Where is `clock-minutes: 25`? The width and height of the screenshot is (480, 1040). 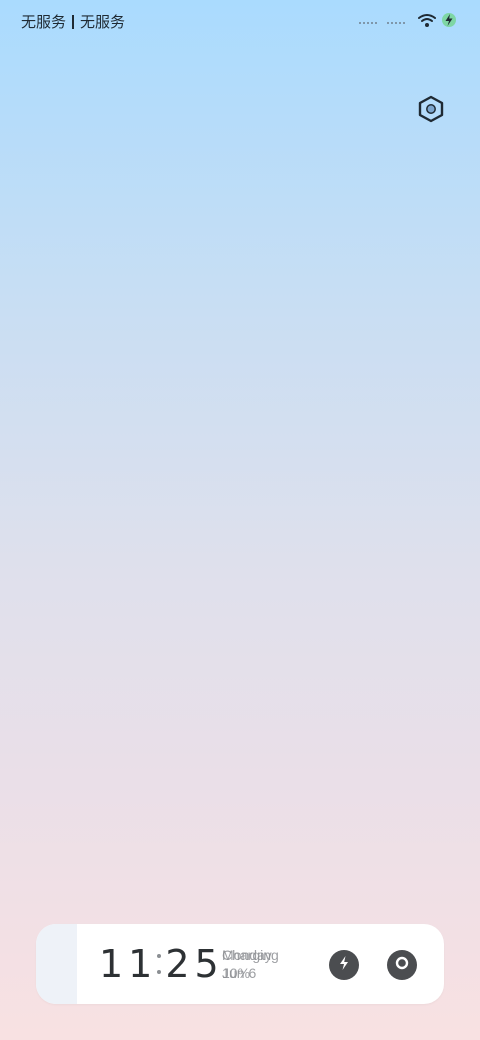 clock-minutes: 25 is located at coordinates (194, 964).